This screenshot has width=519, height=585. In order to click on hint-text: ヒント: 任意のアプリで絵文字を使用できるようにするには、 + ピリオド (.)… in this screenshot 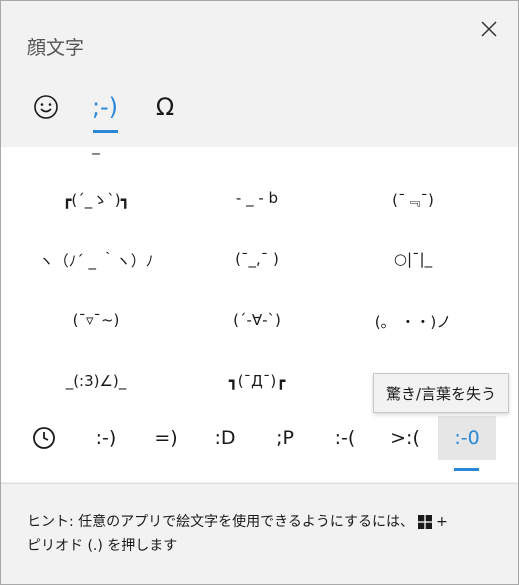, I will do `click(262, 534)`.